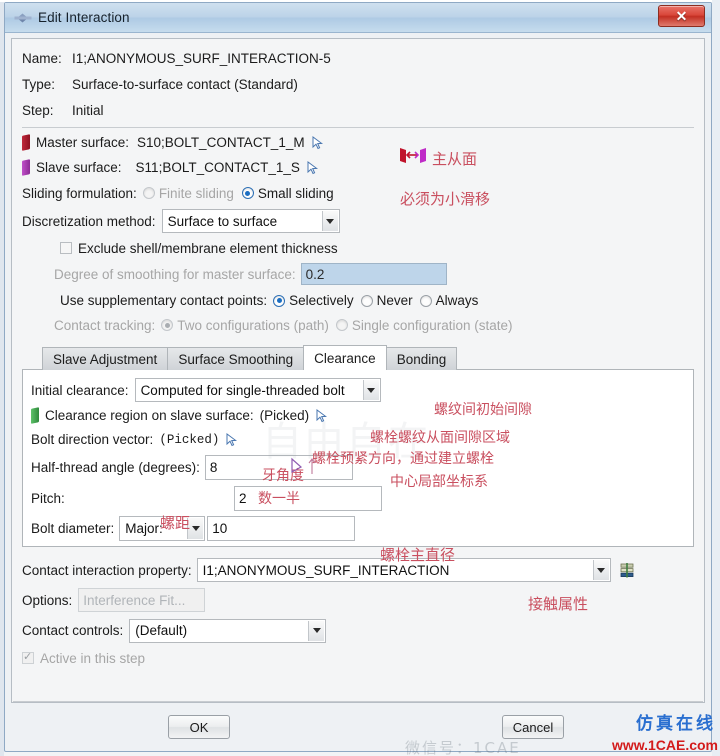 This screenshot has width=720, height=756. I want to click on contact-property-select: I1;ANONYMOUS_SURF_INTERACTION, so click(403, 570).